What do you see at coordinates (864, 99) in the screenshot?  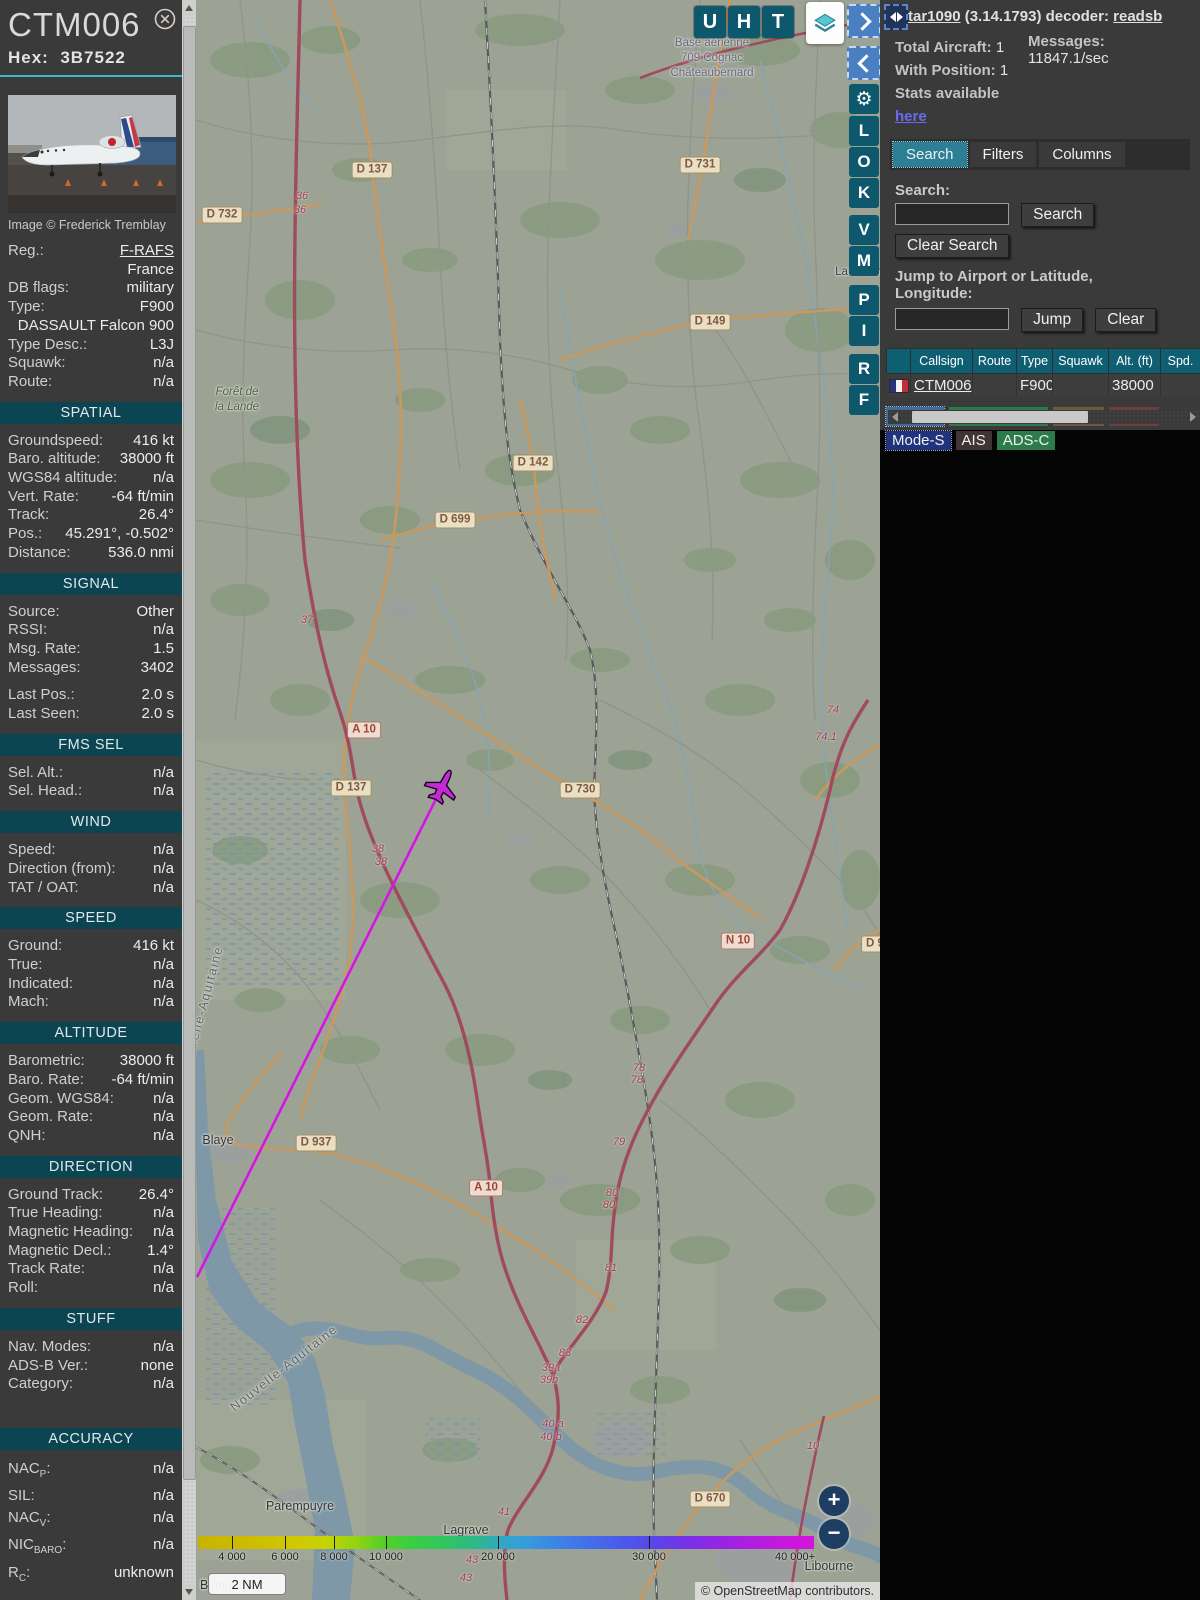 I see `gear-icon: ⚙` at bounding box center [864, 99].